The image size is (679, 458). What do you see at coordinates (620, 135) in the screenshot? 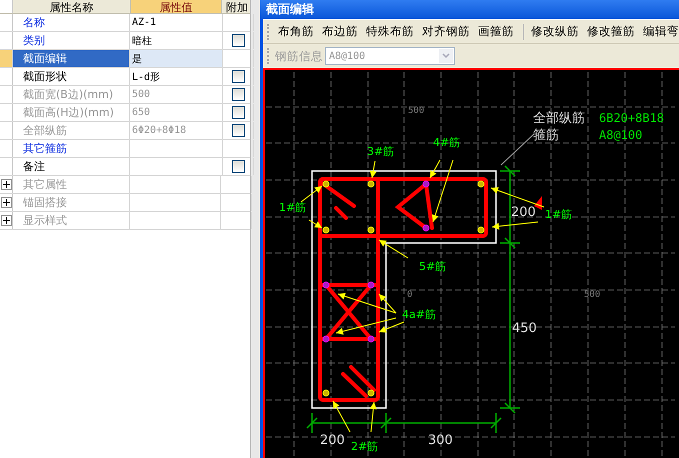
I see `legend-value: A8@100` at bounding box center [620, 135].